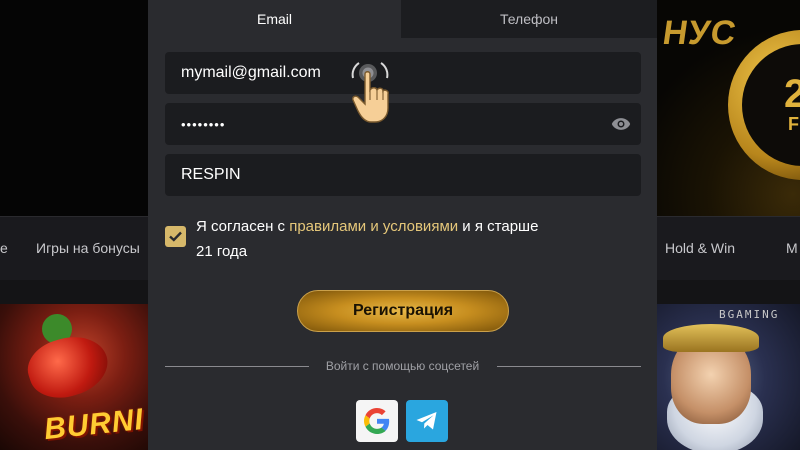 This screenshot has width=800, height=450. Describe the element at coordinates (792, 248) in the screenshot. I see `nav-item-partial-right: M` at that location.